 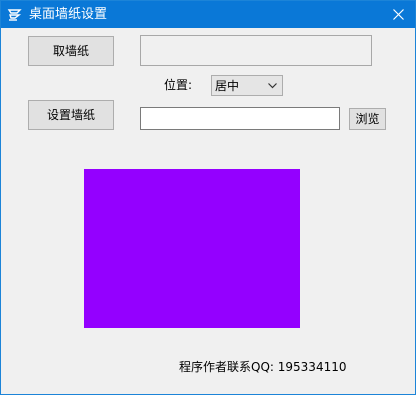 I want to click on author-contact: 程序作者联系QQ: 195334110, so click(x=262, y=367).